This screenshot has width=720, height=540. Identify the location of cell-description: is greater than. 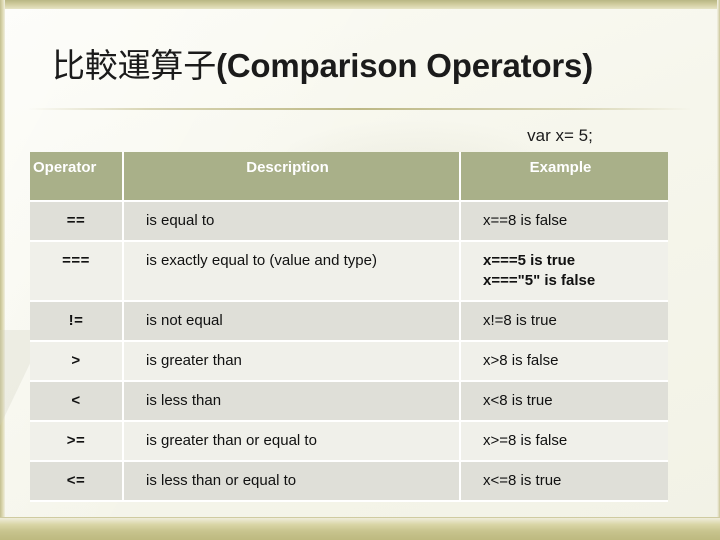
(292, 362).